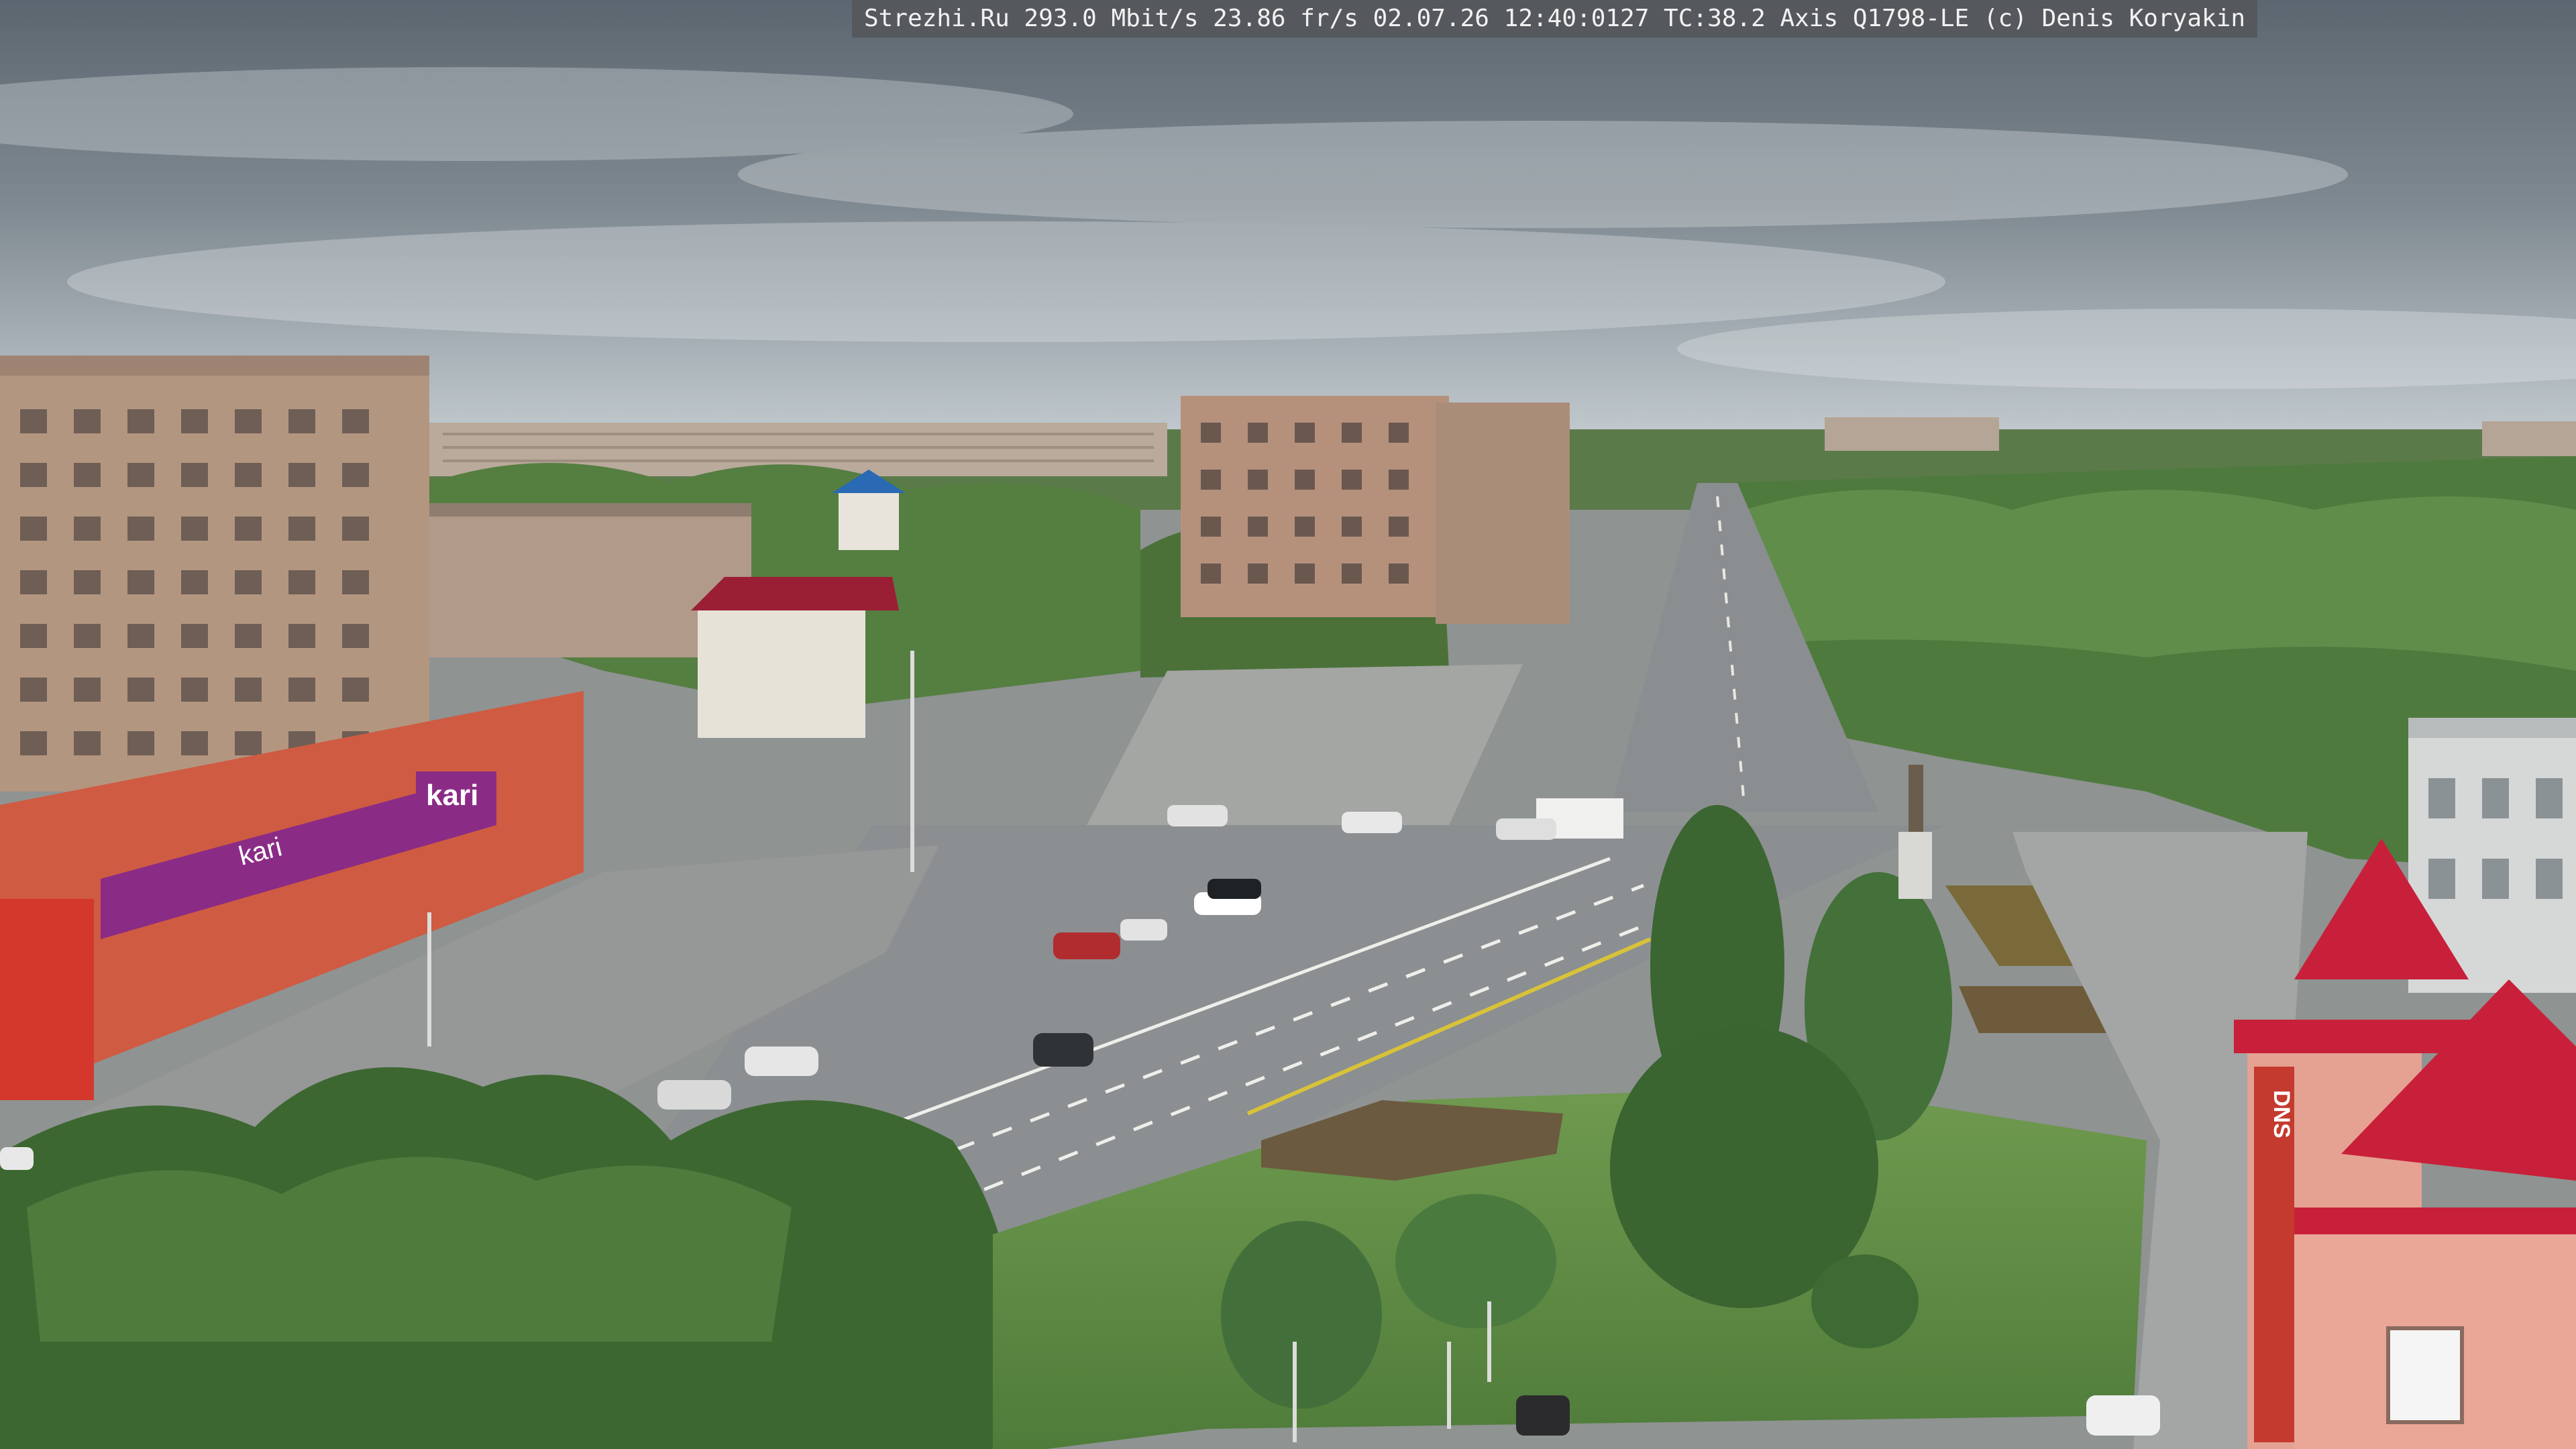  Describe the element at coordinates (409, 1249) in the screenshot. I see `left-foreground-highlights` at that location.